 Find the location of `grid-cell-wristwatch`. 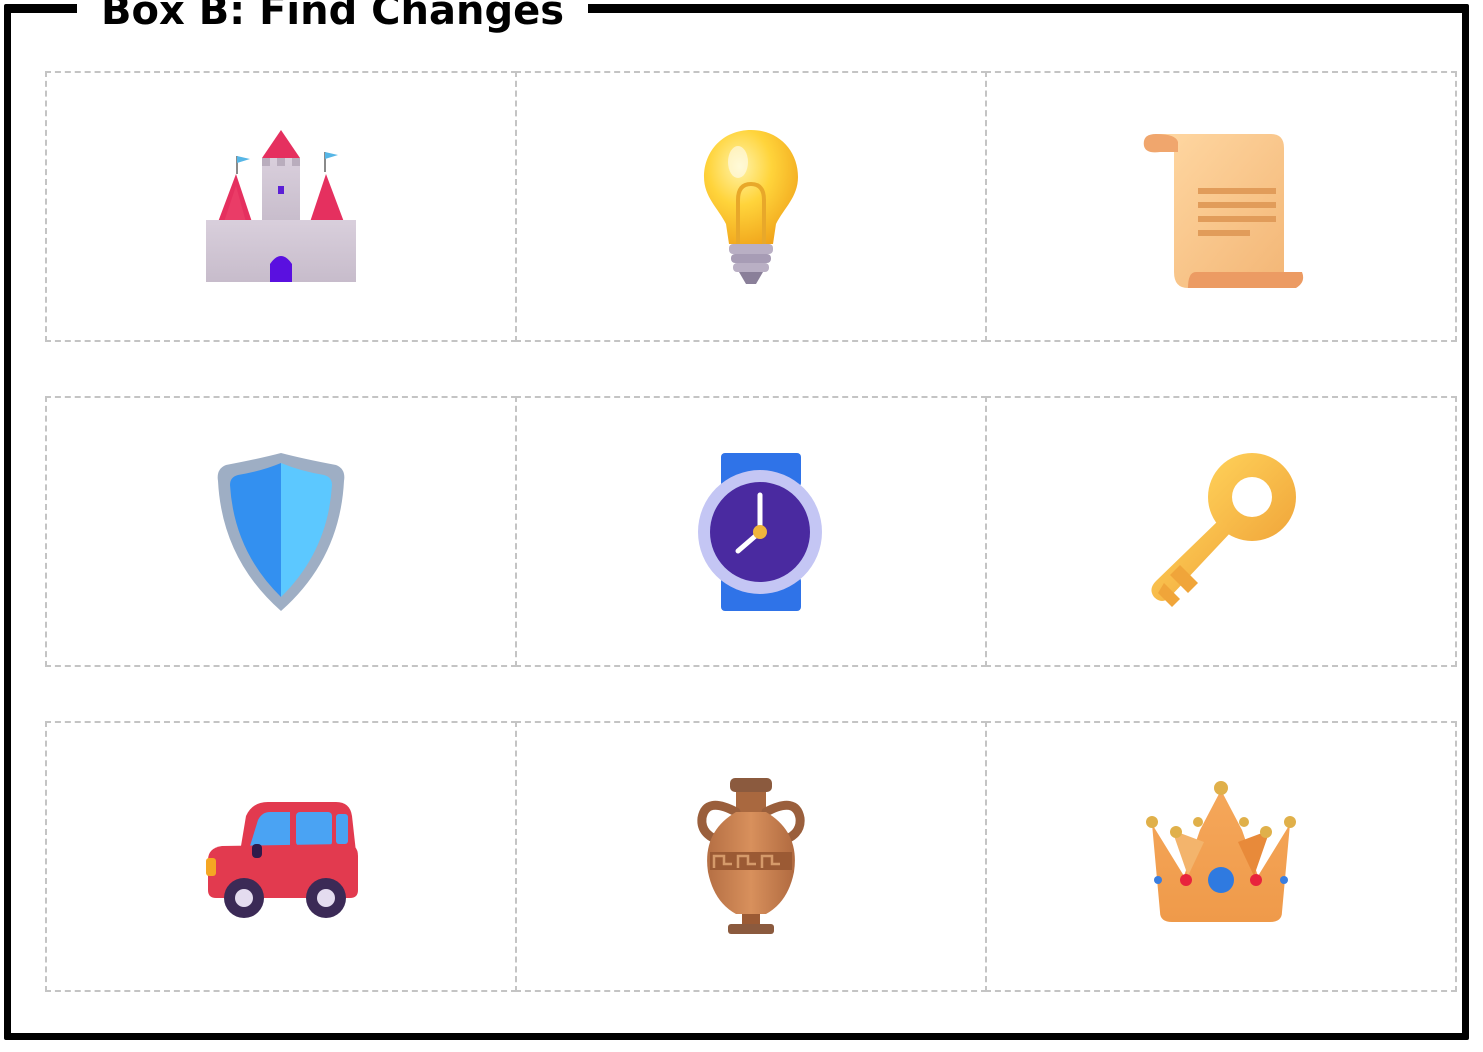

grid-cell-wristwatch is located at coordinates (751, 531).